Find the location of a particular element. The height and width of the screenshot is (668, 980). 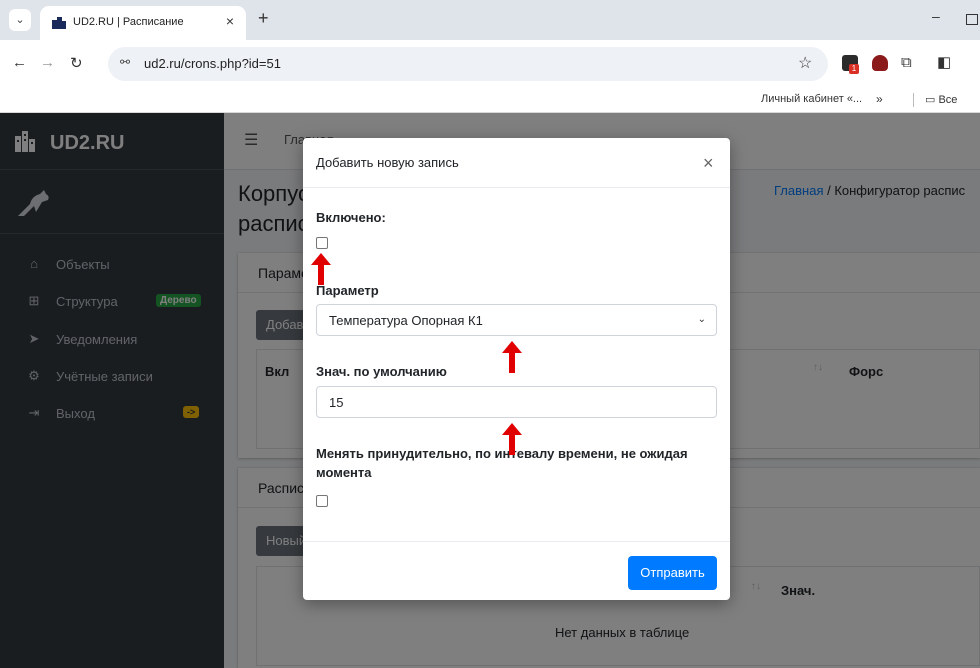

forward-icon: → is located at coordinates (47, 62).